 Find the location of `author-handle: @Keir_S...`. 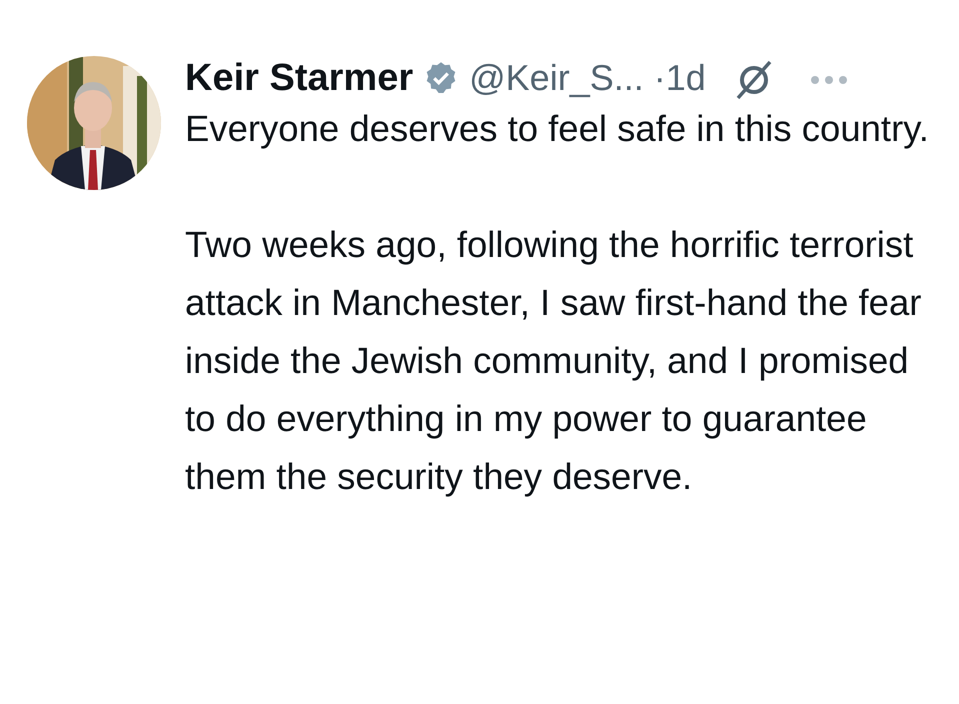

author-handle: @Keir_S... is located at coordinates (556, 78).